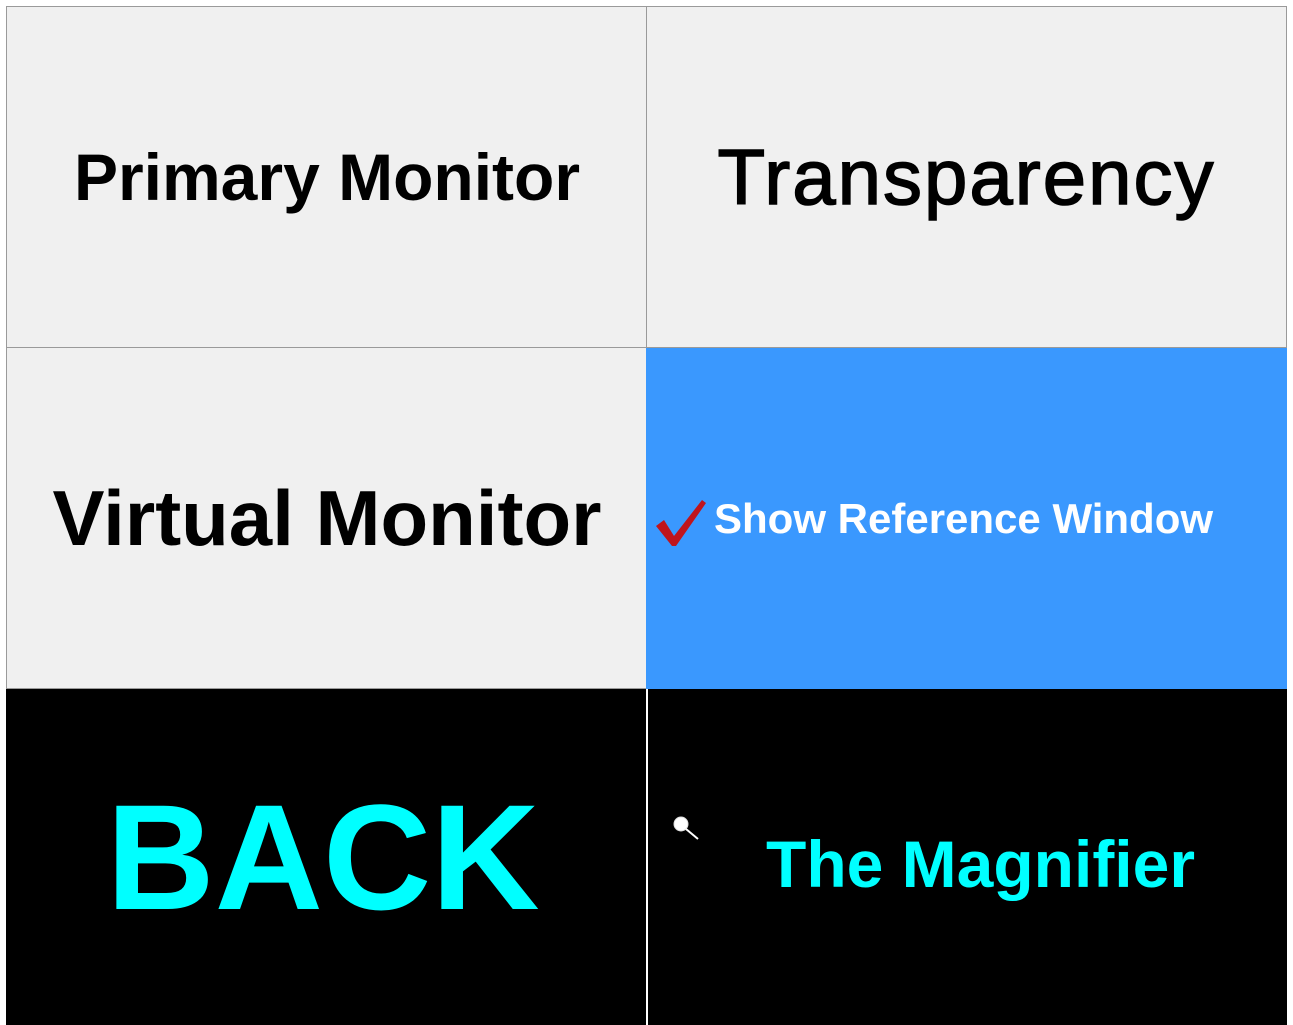 The image size is (1293, 1025). What do you see at coordinates (981, 864) in the screenshot?
I see `the-magnifier-label: The Magnifier` at bounding box center [981, 864].